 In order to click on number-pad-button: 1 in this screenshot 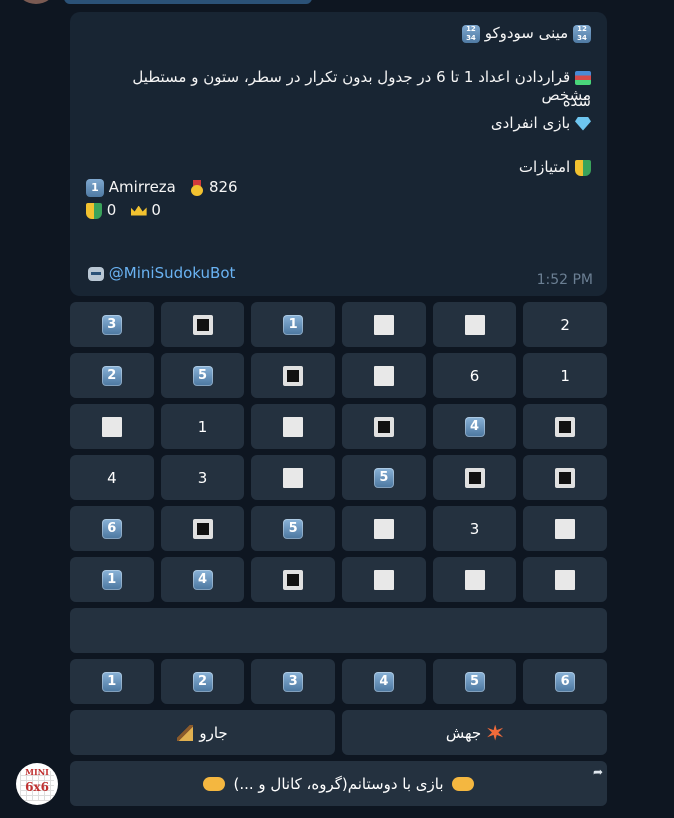, I will do `click(112, 681)`.